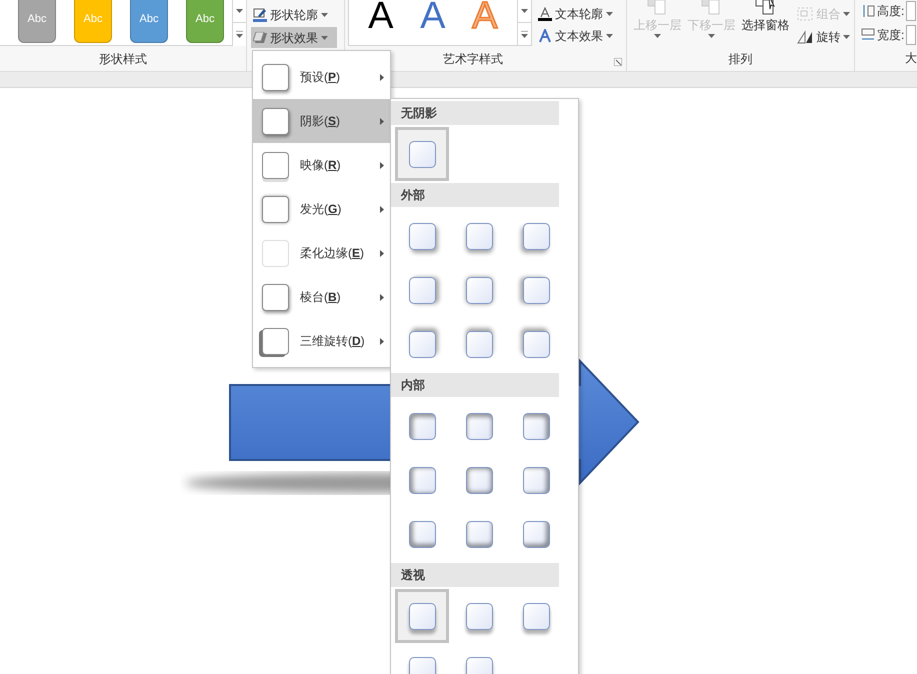 The height and width of the screenshot is (674, 917). What do you see at coordinates (332, 253) in the screenshot?
I see `menu-item-label: 柔化边缘(E)` at bounding box center [332, 253].